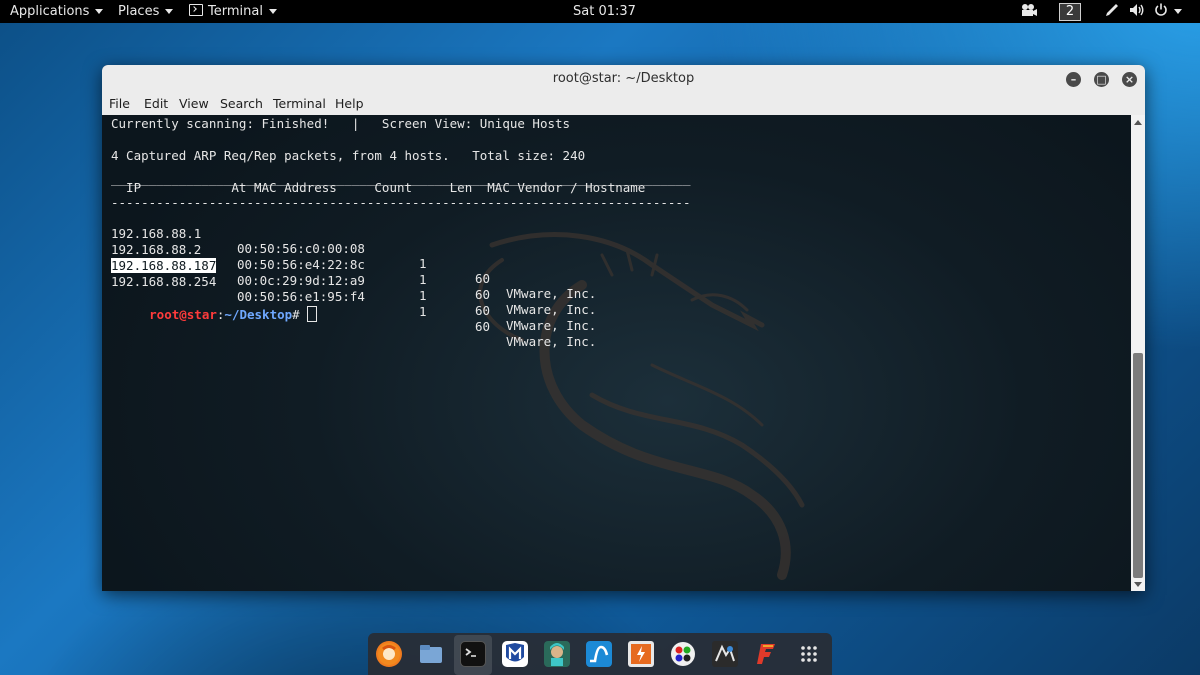 The height and width of the screenshot is (675, 1200). I want to click on menu-file: File, so click(119, 103).